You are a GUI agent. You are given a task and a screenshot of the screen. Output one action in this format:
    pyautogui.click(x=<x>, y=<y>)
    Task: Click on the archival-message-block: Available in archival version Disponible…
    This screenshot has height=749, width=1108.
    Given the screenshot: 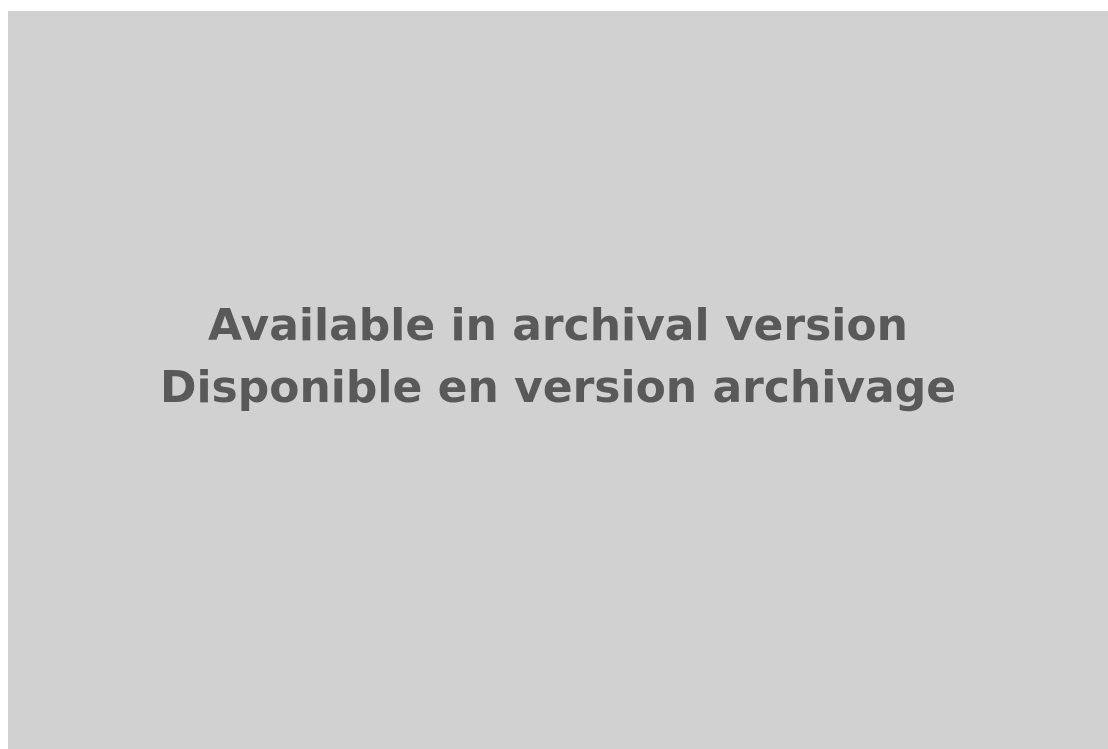 What is the action you would take?
    pyautogui.click(x=558, y=357)
    